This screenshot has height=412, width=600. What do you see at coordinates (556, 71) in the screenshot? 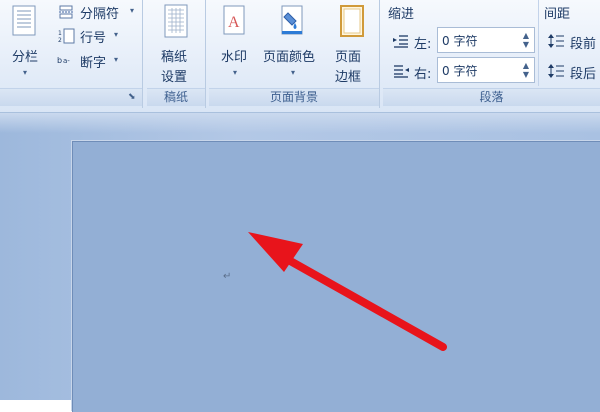
I see `spacing-after-icon` at bounding box center [556, 71].